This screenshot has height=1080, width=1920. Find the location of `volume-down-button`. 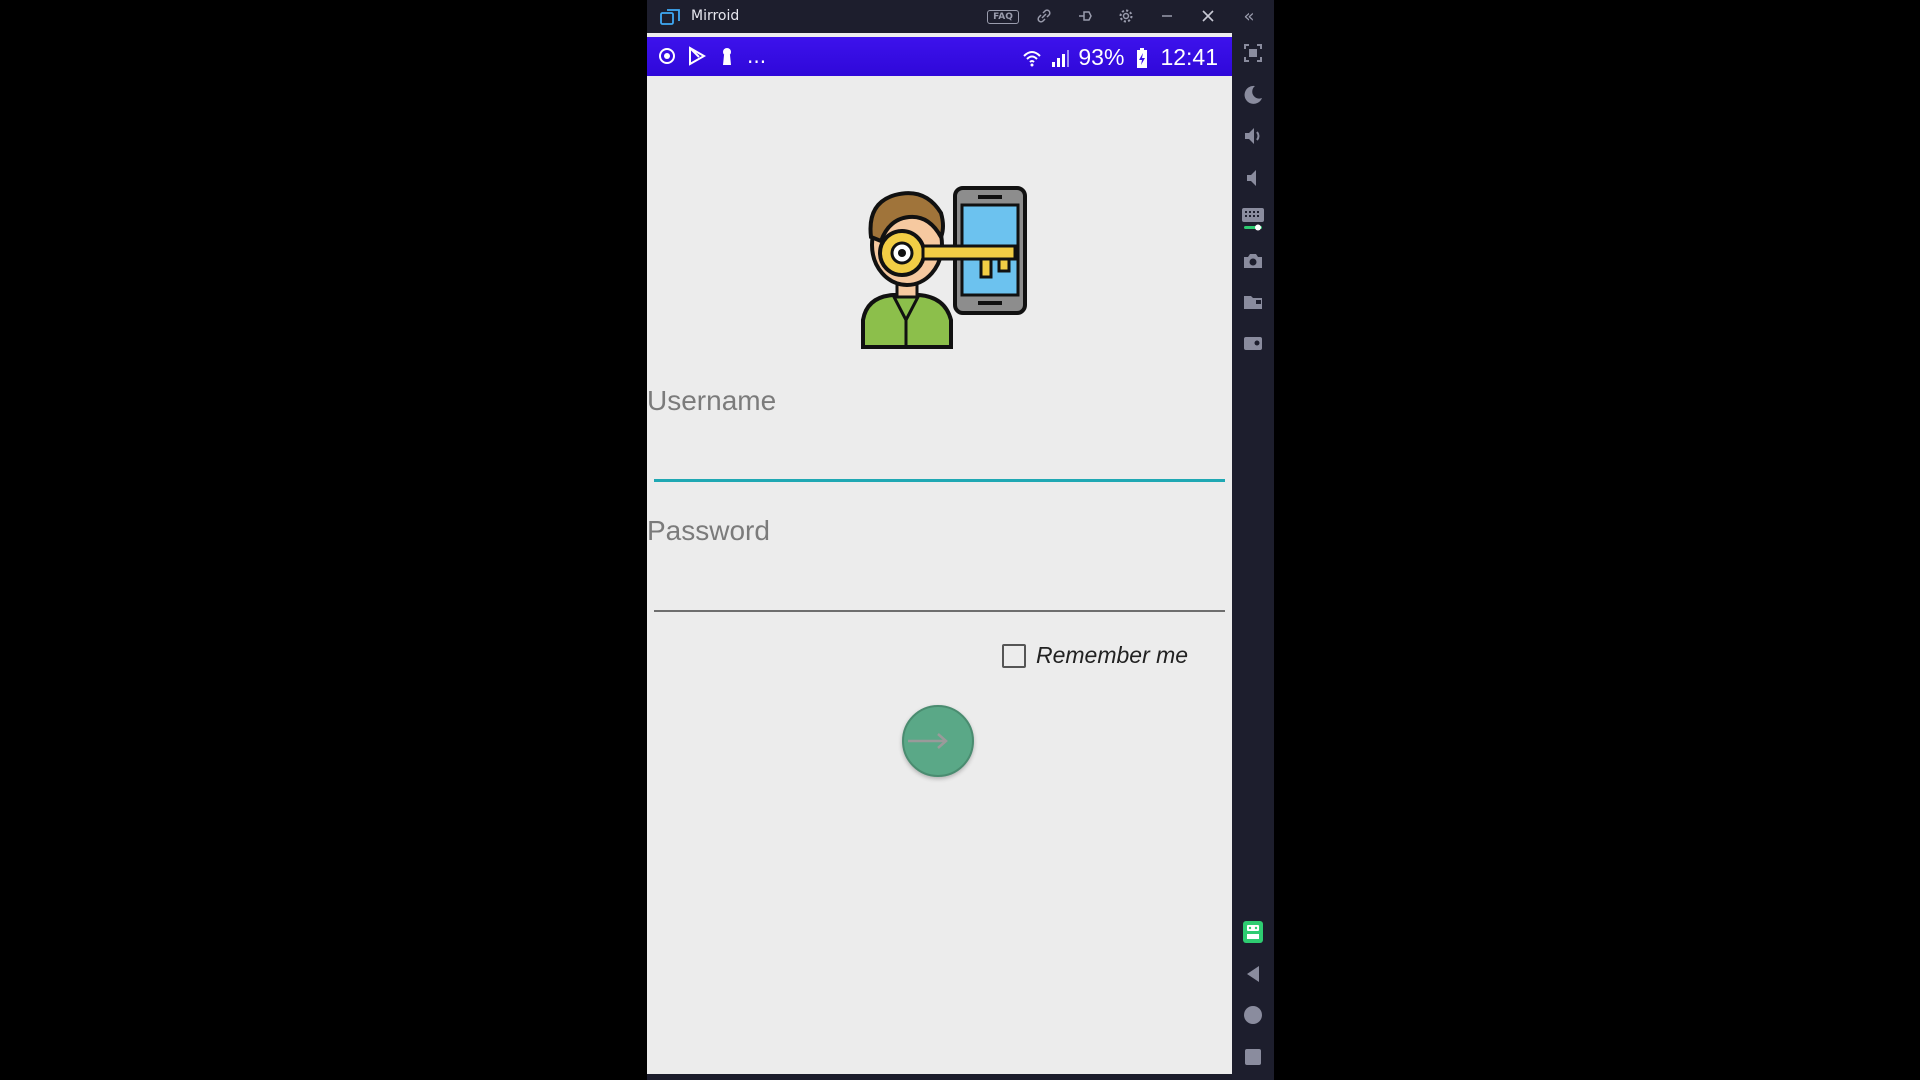

volume-down-button is located at coordinates (1253, 178).